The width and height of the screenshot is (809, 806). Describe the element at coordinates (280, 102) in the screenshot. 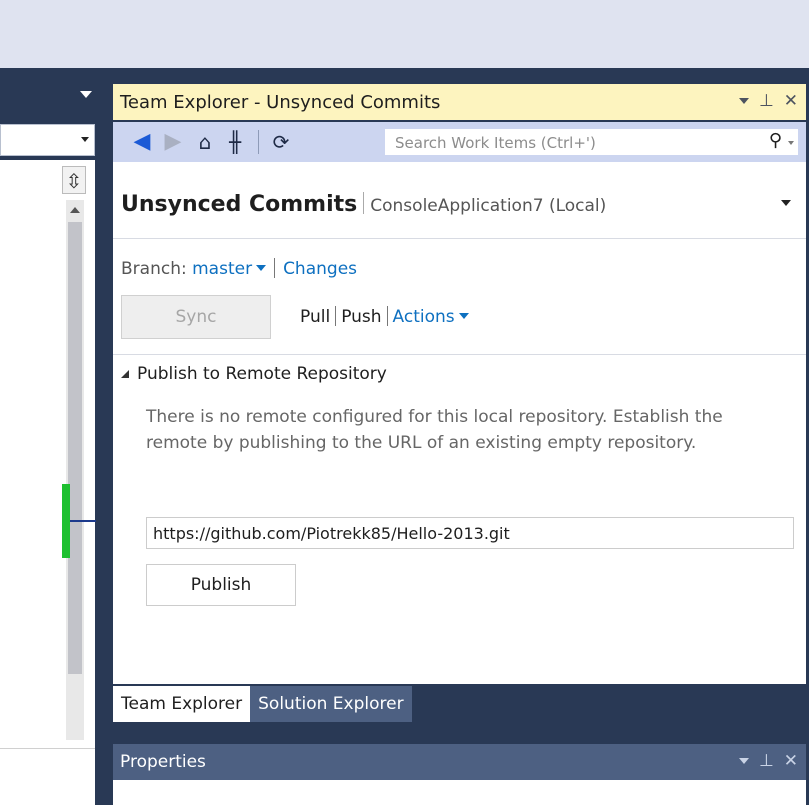

I see `panel-title: Team Explorer - Unsynced Commits` at that location.